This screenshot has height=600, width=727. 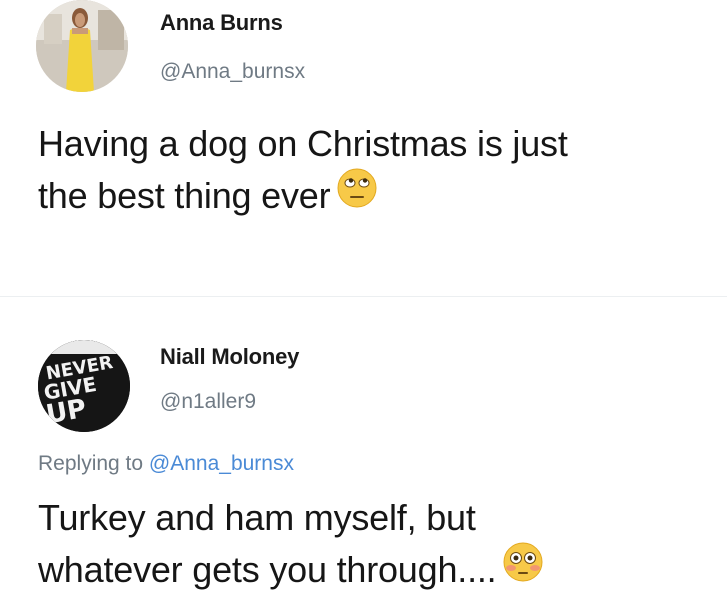 I want to click on user-handle: @n1aller9, so click(x=208, y=402).